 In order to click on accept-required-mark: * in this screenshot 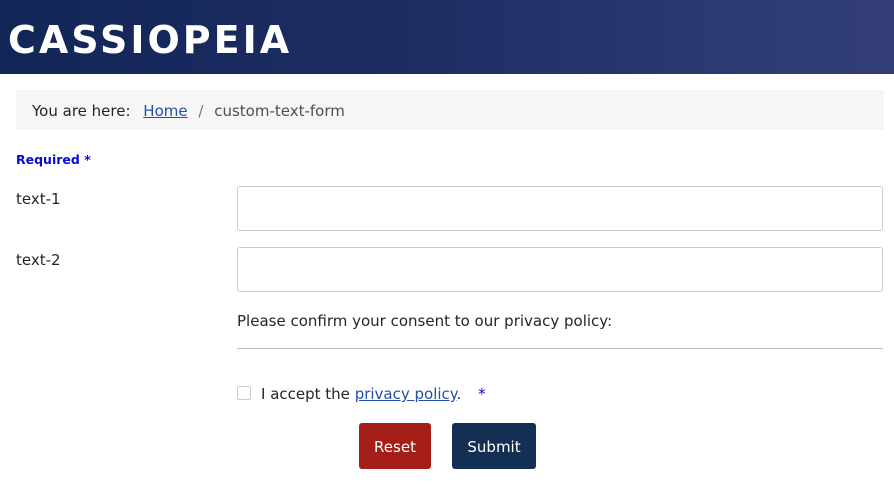, I will do `click(482, 394)`.